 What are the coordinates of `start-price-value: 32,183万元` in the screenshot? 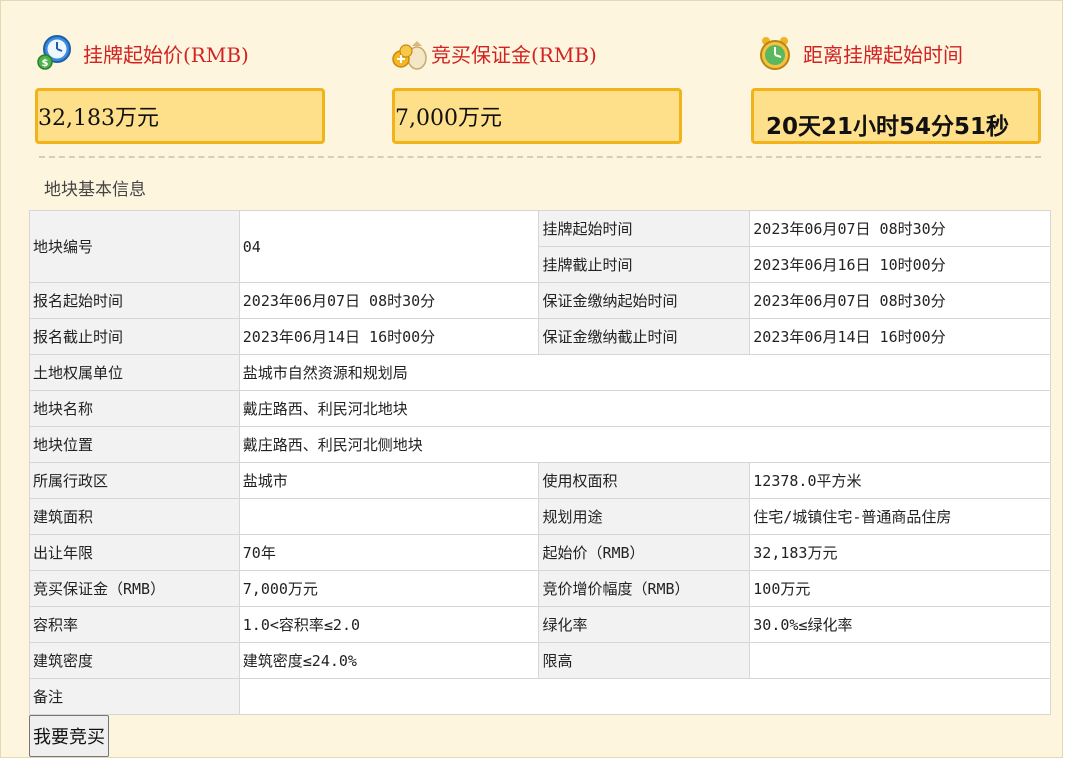 It's located at (98, 118).